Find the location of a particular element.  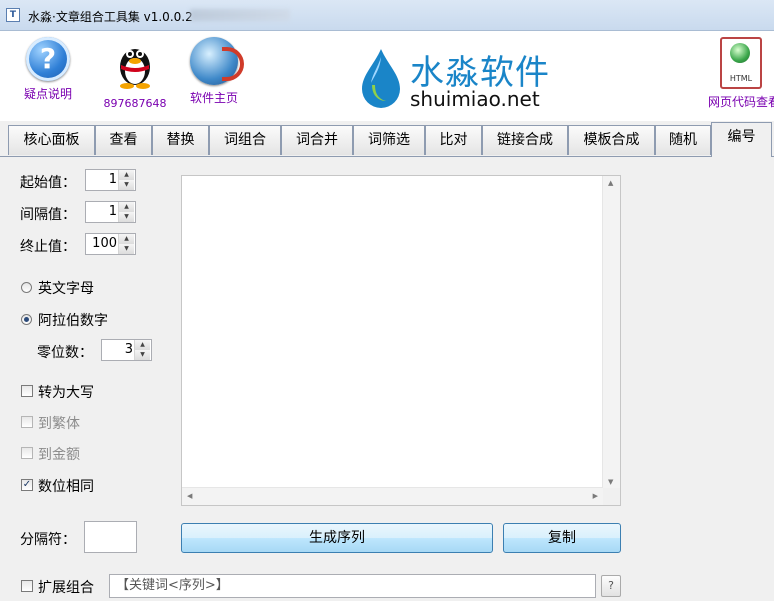

copy-button: 复制 is located at coordinates (562, 538).